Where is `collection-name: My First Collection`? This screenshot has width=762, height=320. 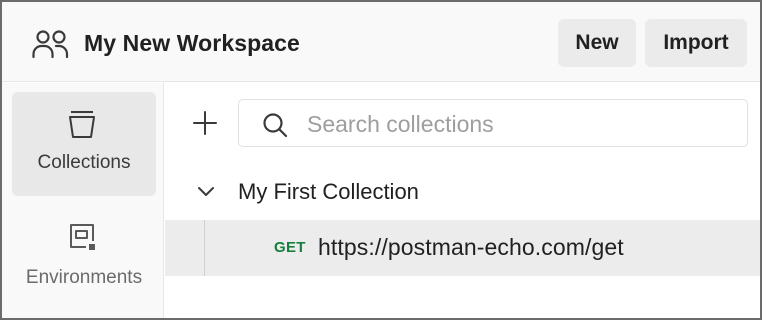 collection-name: My First Collection is located at coordinates (328, 191).